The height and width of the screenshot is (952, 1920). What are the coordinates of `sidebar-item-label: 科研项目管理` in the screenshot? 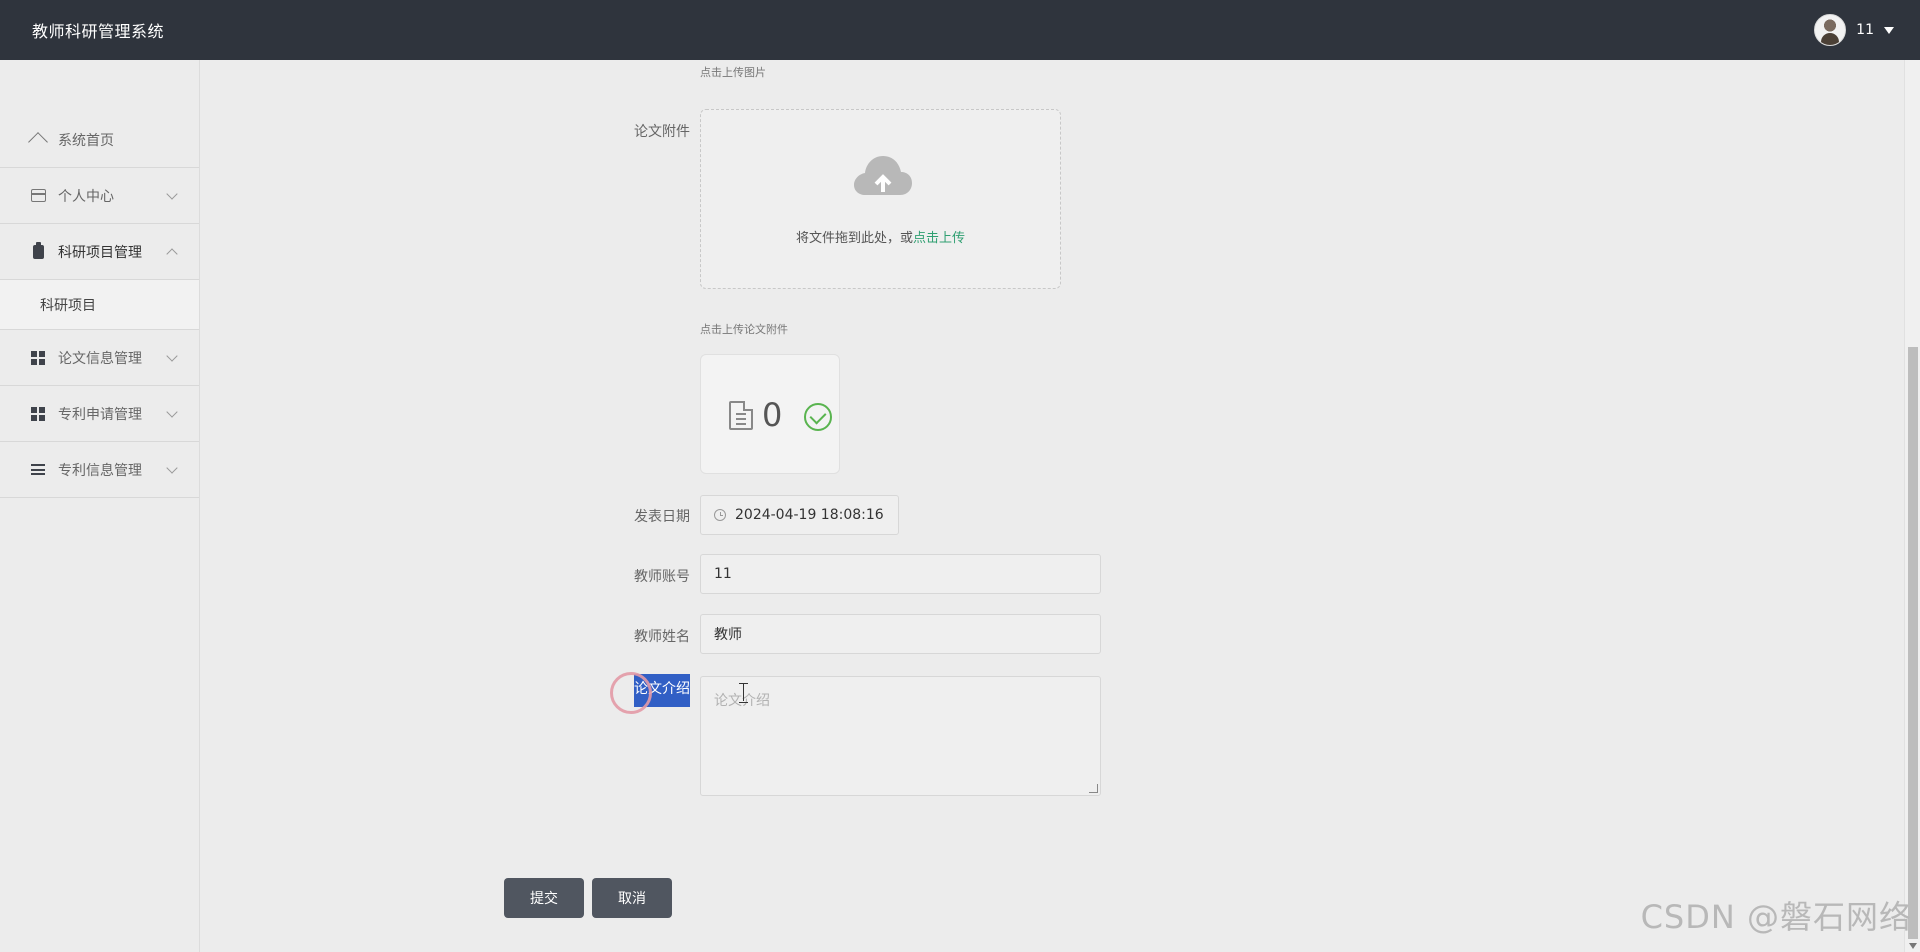 It's located at (100, 252).